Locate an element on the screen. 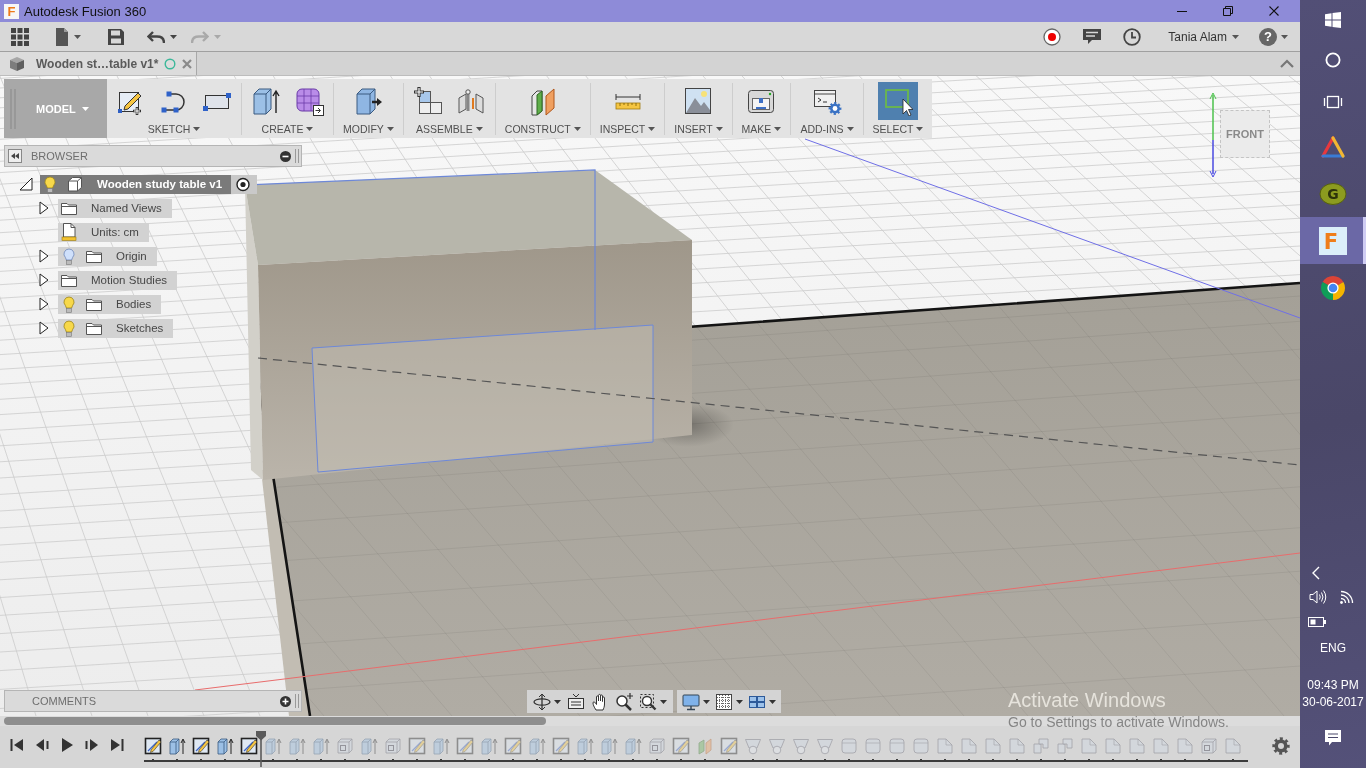 The image size is (1366, 768). scrollbar-thumb is located at coordinates (275, 721).